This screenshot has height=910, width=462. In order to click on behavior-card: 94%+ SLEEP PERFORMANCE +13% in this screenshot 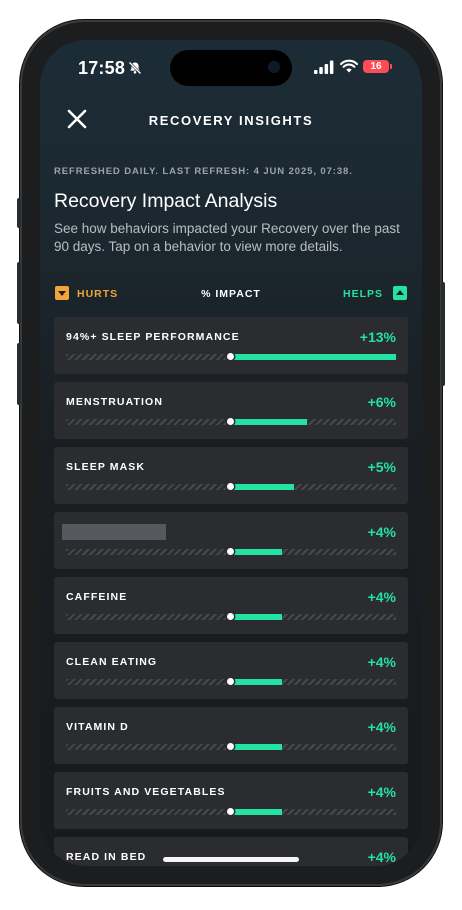, I will do `click(231, 345)`.